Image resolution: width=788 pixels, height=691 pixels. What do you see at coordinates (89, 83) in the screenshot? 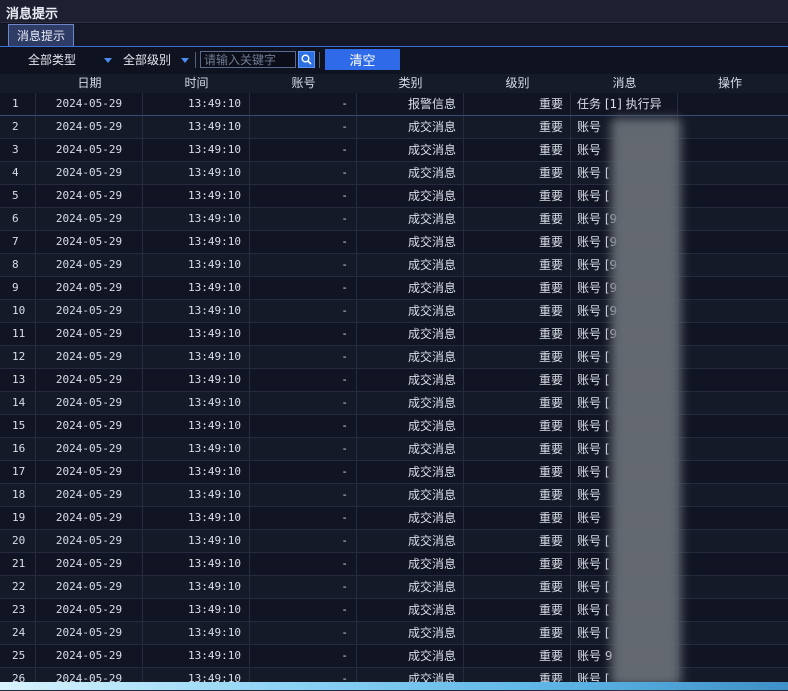
I see `column-header-date: 日期` at bounding box center [89, 83].